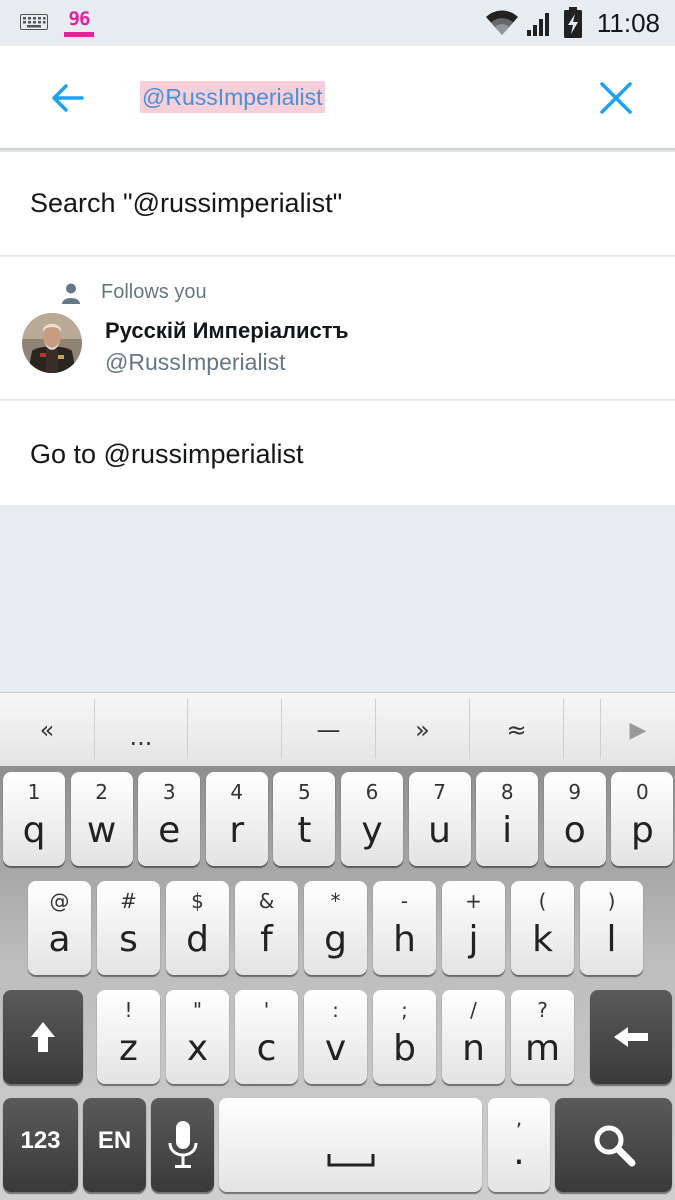  I want to click on shift-key, so click(43, 1037).